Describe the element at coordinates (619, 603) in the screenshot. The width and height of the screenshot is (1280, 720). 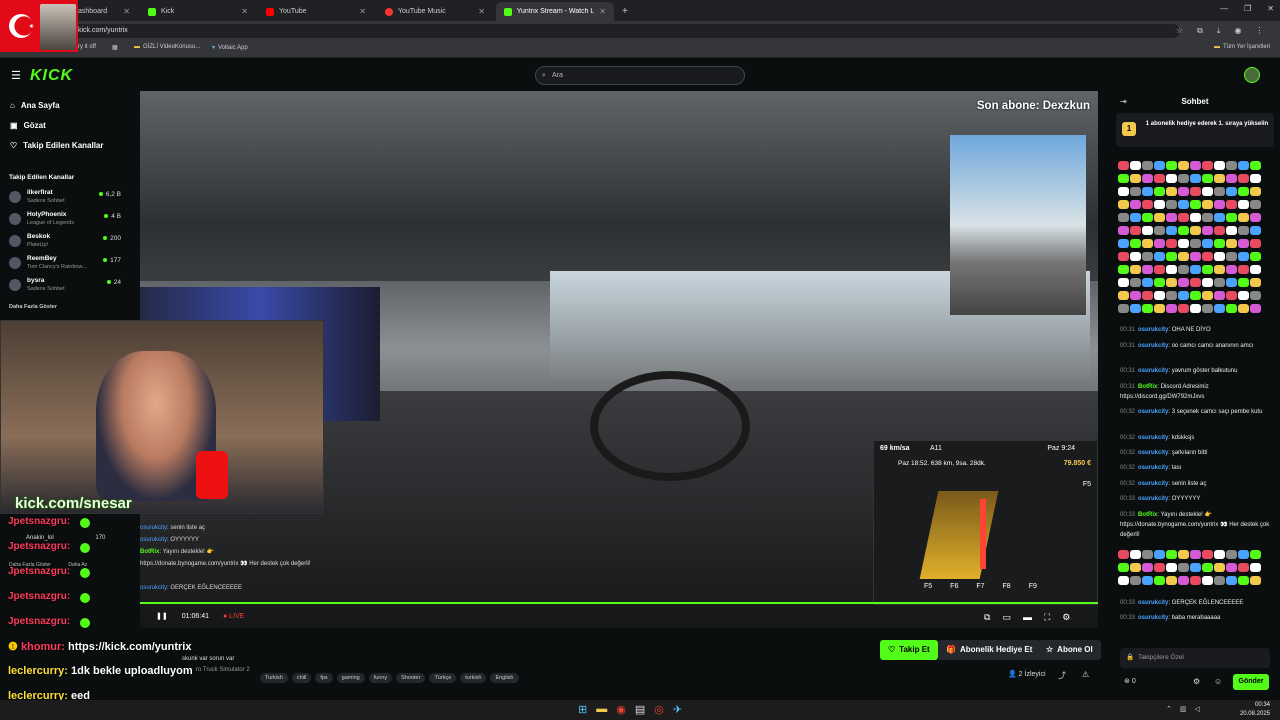
I see `progress-bar` at that location.